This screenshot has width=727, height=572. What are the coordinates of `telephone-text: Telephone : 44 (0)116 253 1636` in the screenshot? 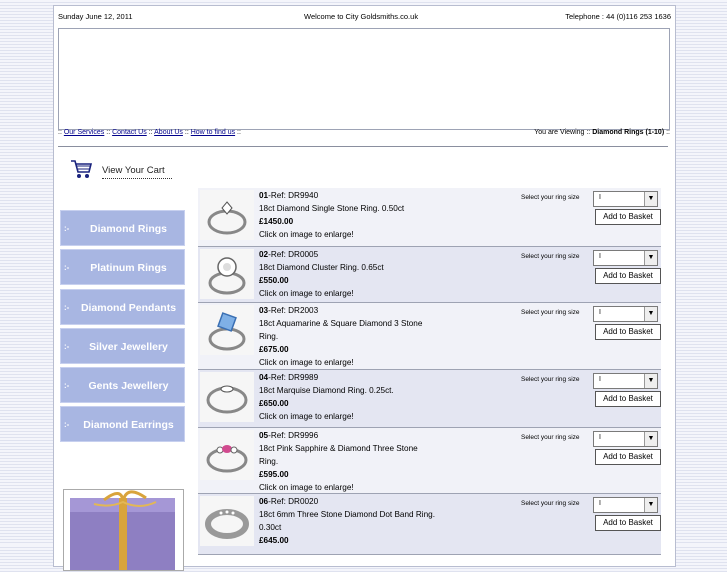 It's located at (618, 16).